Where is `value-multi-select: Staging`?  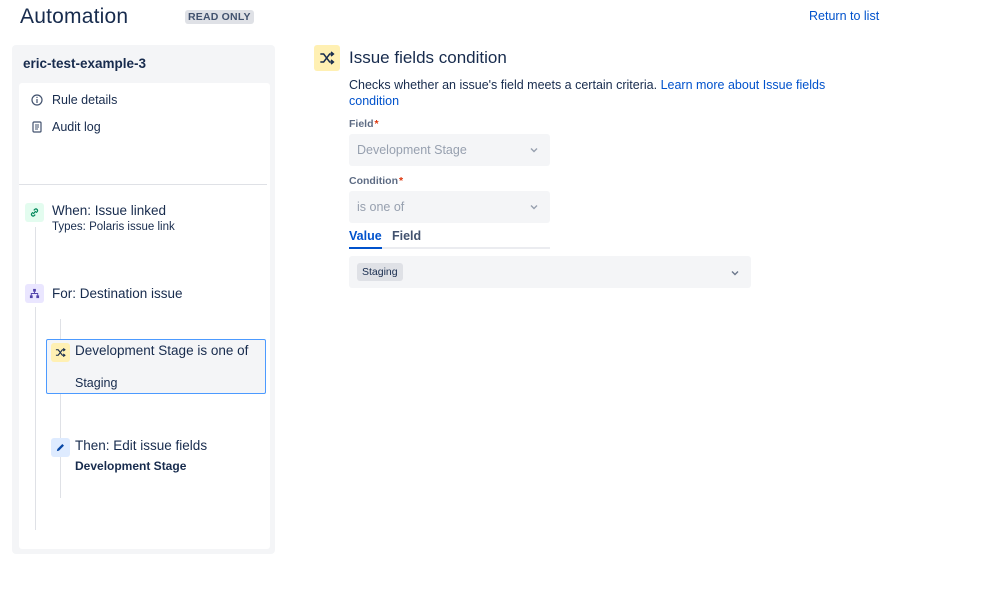 value-multi-select: Staging is located at coordinates (550, 272).